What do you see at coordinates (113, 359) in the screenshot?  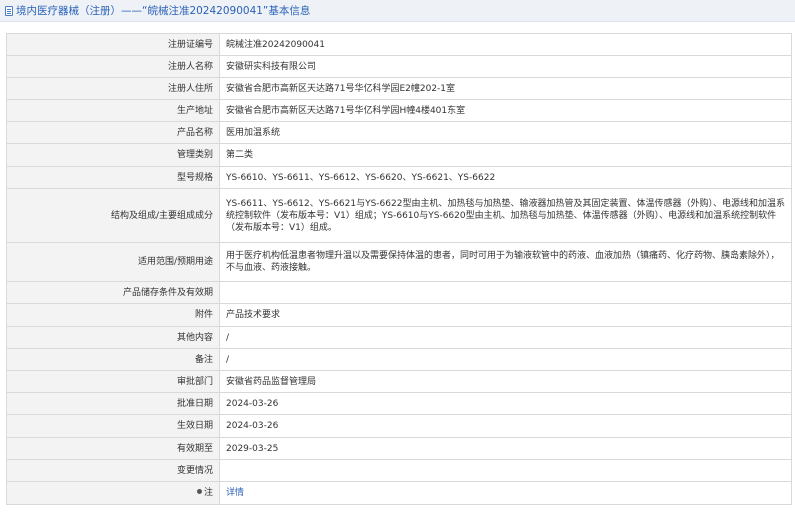 I see `row-label: 备注` at bounding box center [113, 359].